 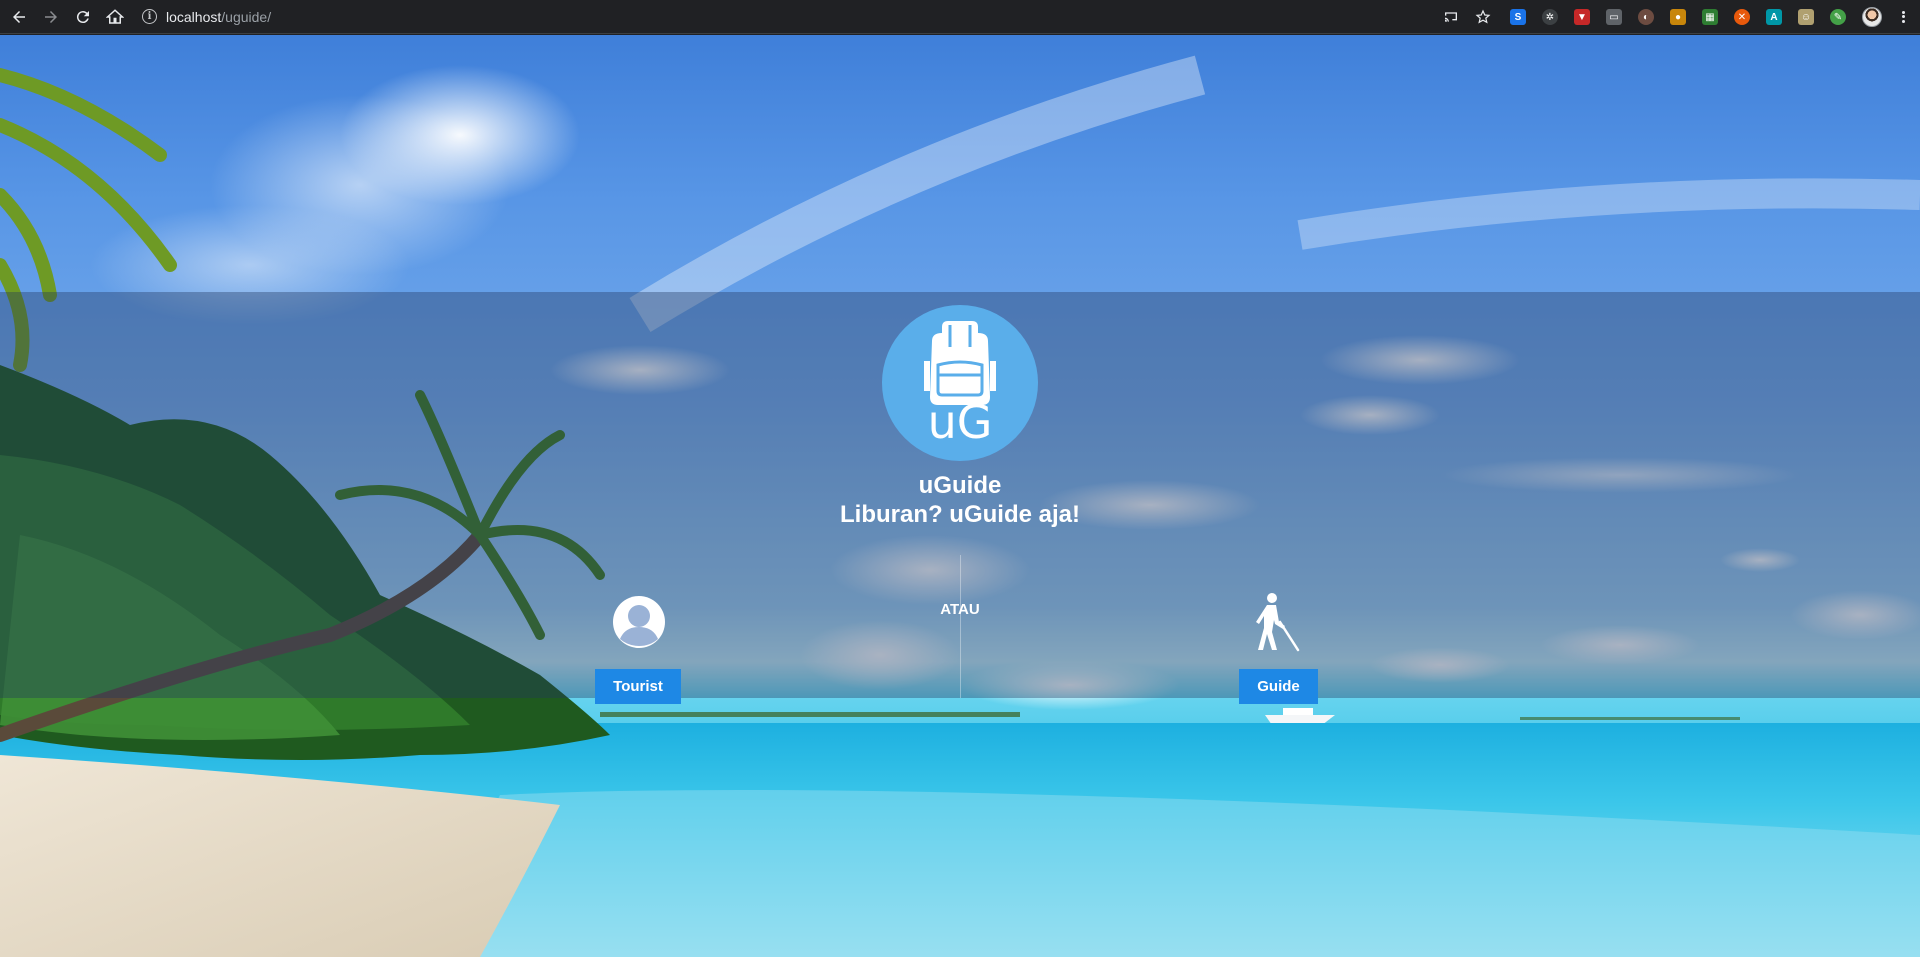 What do you see at coordinates (246, 16) in the screenshot?
I see `url-path: /uguide/` at bounding box center [246, 16].